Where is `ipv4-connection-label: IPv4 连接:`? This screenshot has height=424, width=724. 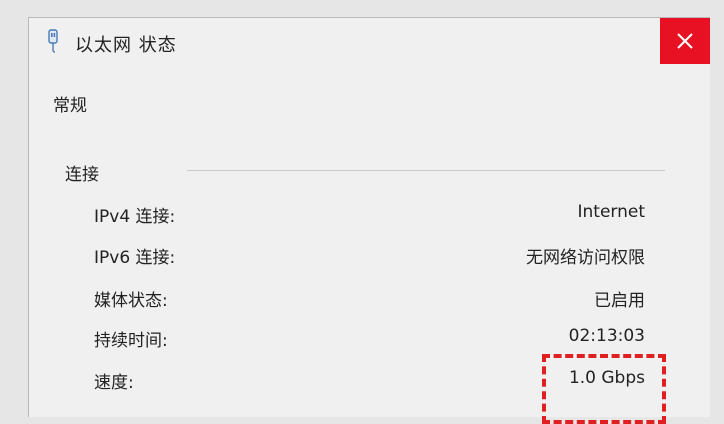 ipv4-connection-label: IPv4 连接: is located at coordinates (135, 217).